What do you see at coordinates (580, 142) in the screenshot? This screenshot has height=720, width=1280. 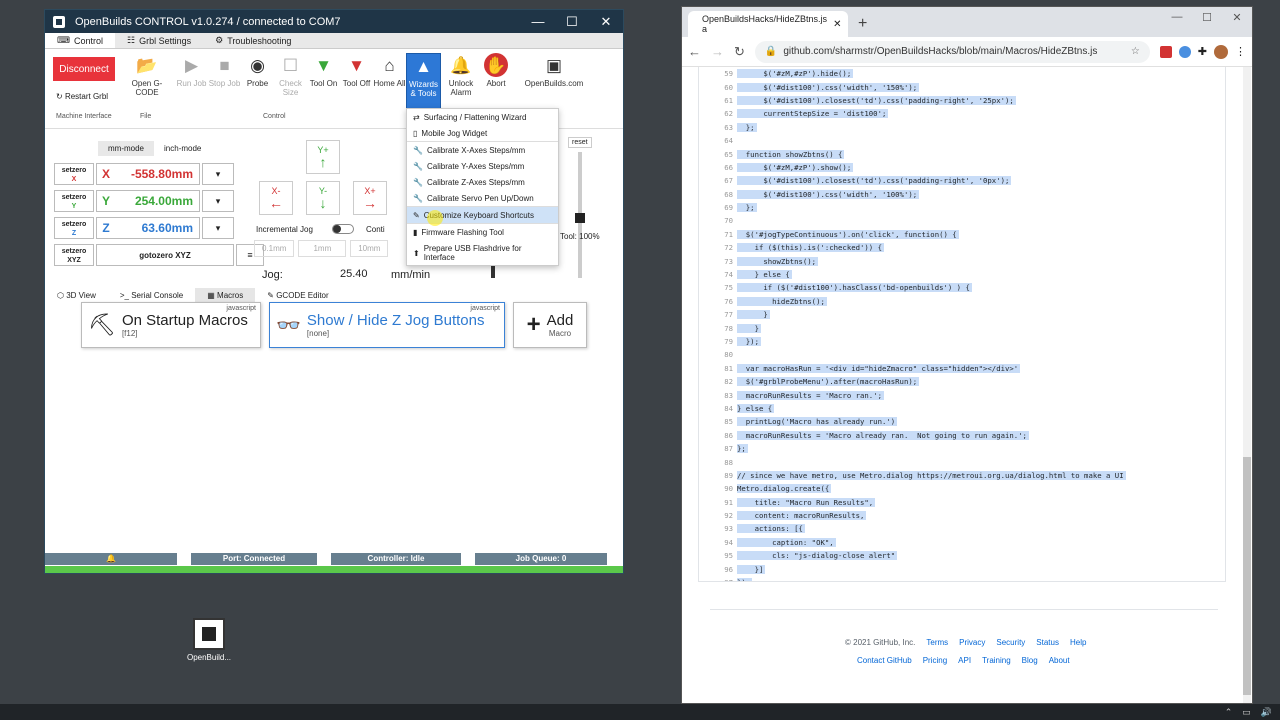 I see `override-reset-button: reset` at bounding box center [580, 142].